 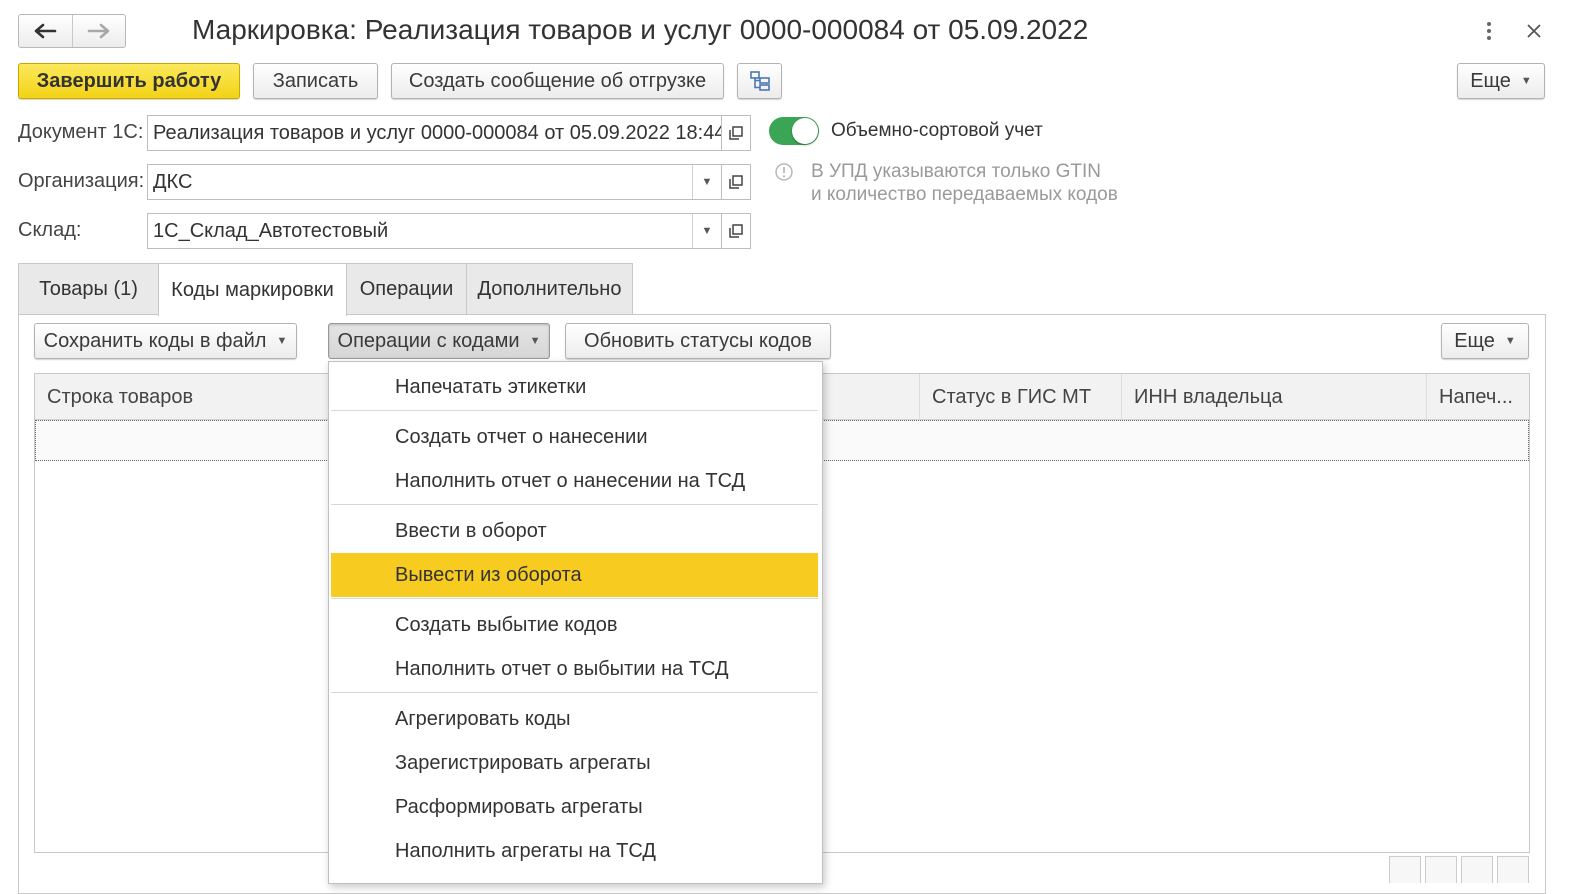 What do you see at coordinates (956, 171) in the screenshot?
I see `hint-line1: В УПД указываются только GTIN` at bounding box center [956, 171].